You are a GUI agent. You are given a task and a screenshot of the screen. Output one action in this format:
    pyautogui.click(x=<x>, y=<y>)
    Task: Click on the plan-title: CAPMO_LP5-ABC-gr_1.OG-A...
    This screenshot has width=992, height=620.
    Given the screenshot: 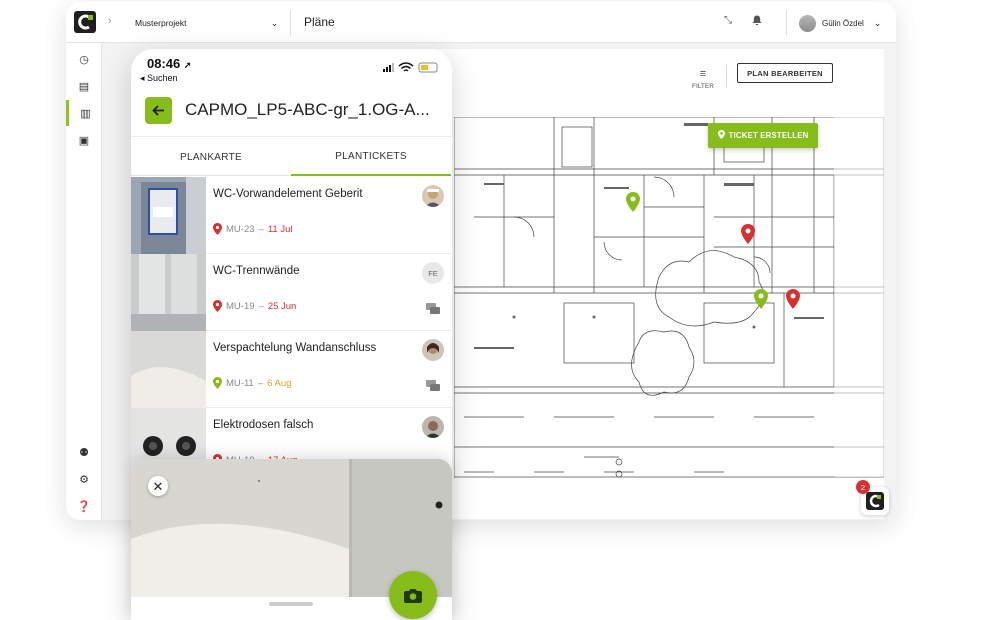 What is the action you would take?
    pyautogui.click(x=307, y=109)
    